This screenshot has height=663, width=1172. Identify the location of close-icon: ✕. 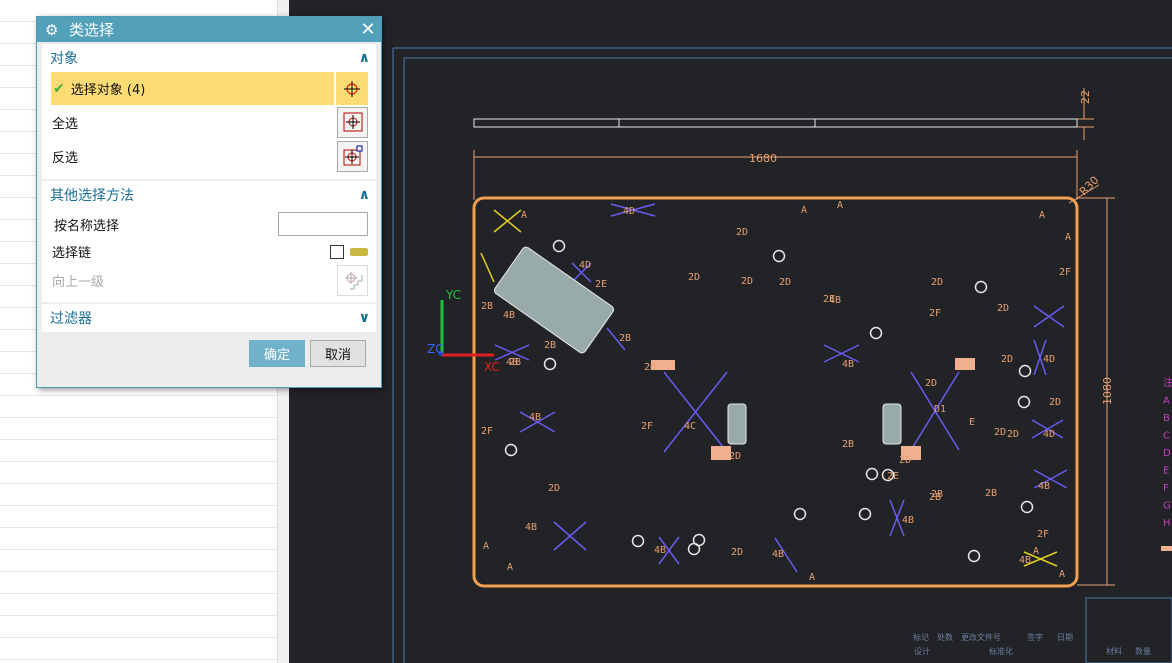
(368, 29).